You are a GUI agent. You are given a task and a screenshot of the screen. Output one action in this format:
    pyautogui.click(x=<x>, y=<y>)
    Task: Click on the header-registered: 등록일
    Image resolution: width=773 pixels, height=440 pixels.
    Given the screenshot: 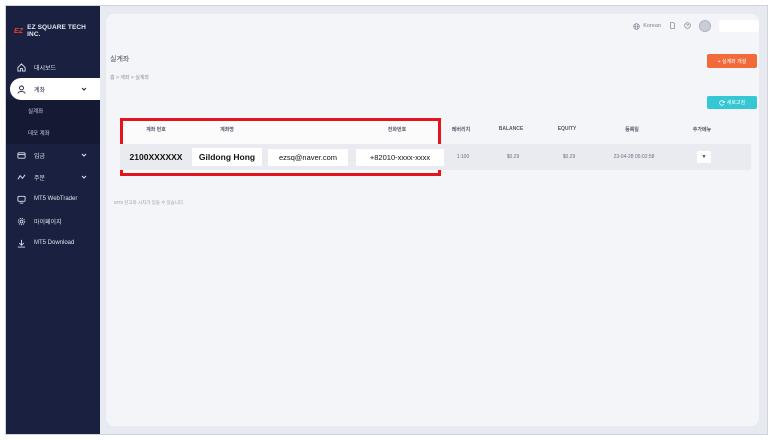 What is the action you would take?
    pyautogui.click(x=632, y=129)
    